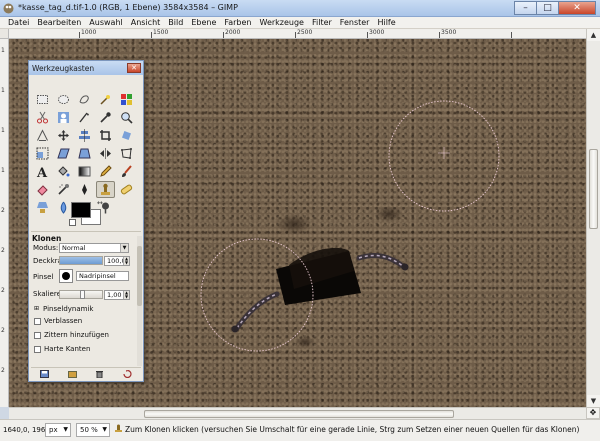 Image resolution: width=600 pixels, height=441 pixels. I want to click on scale-spinbox: 1,00 ▲ ▼, so click(117, 295).